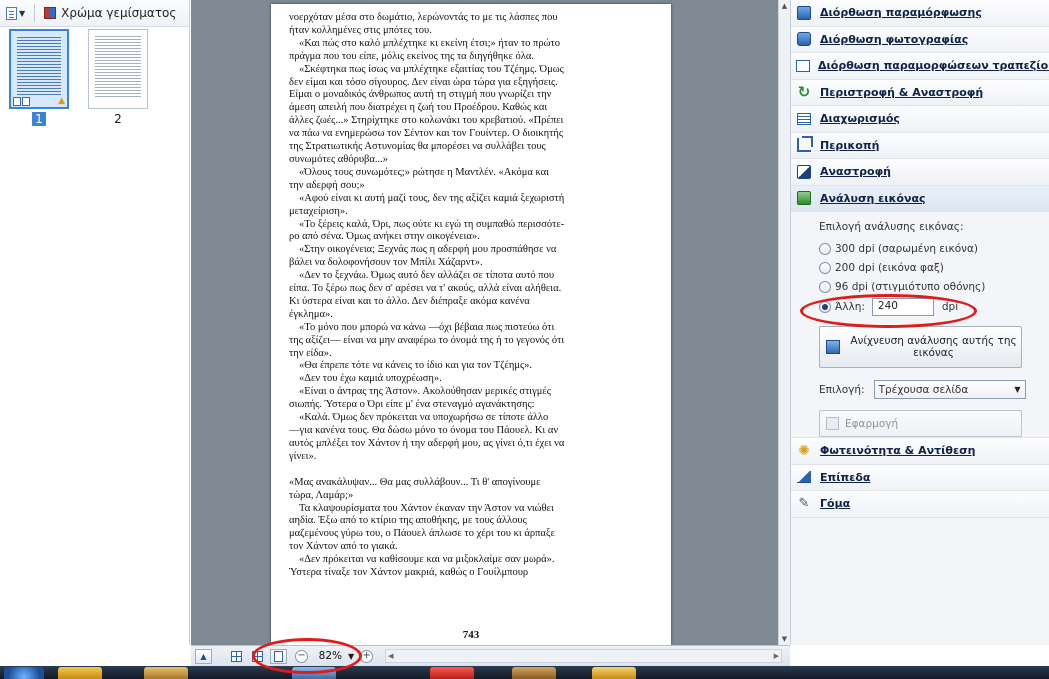 The width and height of the screenshot is (1049, 679). I want to click on page-icon, so click(11, 13).